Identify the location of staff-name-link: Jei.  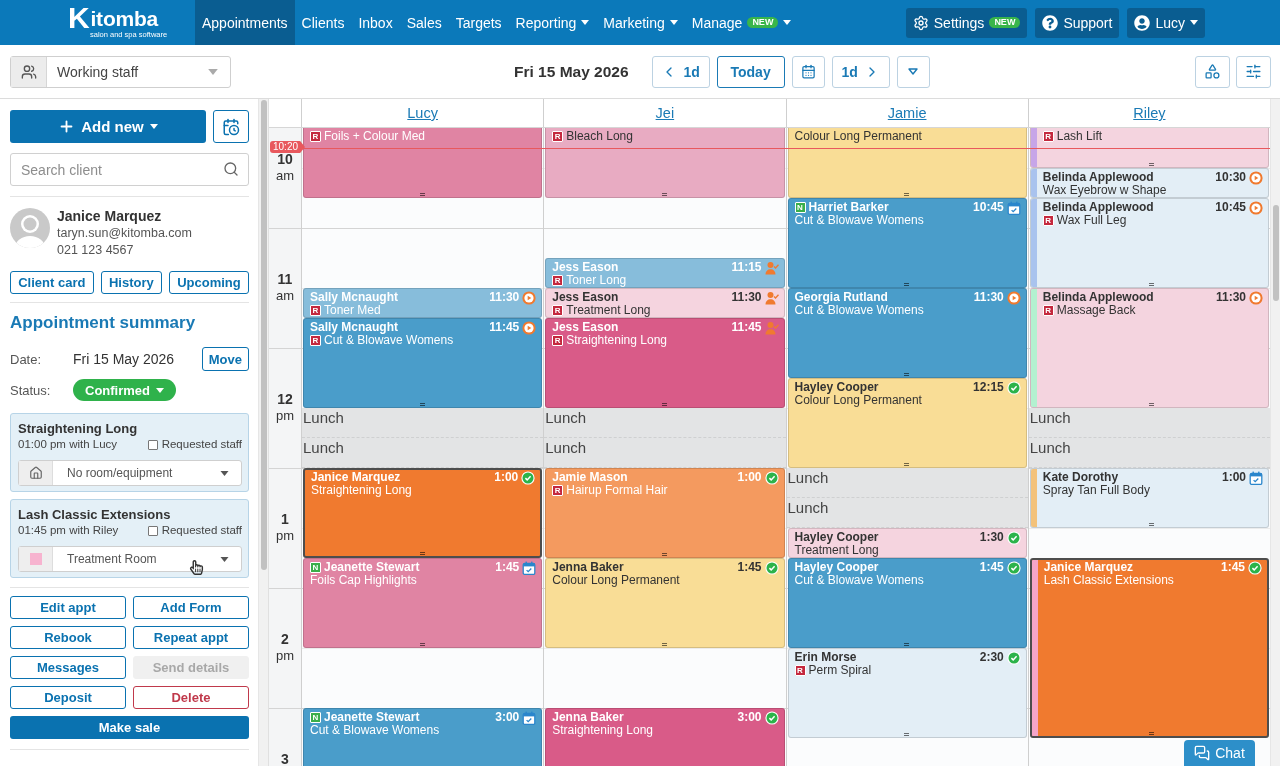
(665, 113).